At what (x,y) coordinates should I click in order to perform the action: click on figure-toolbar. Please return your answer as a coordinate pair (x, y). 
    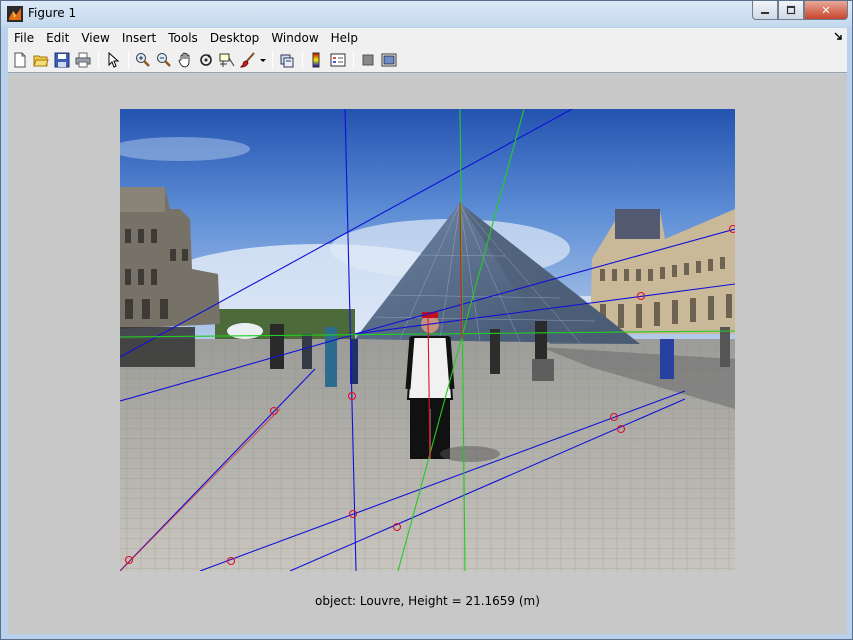
    Looking at the image, I should click on (427, 60).